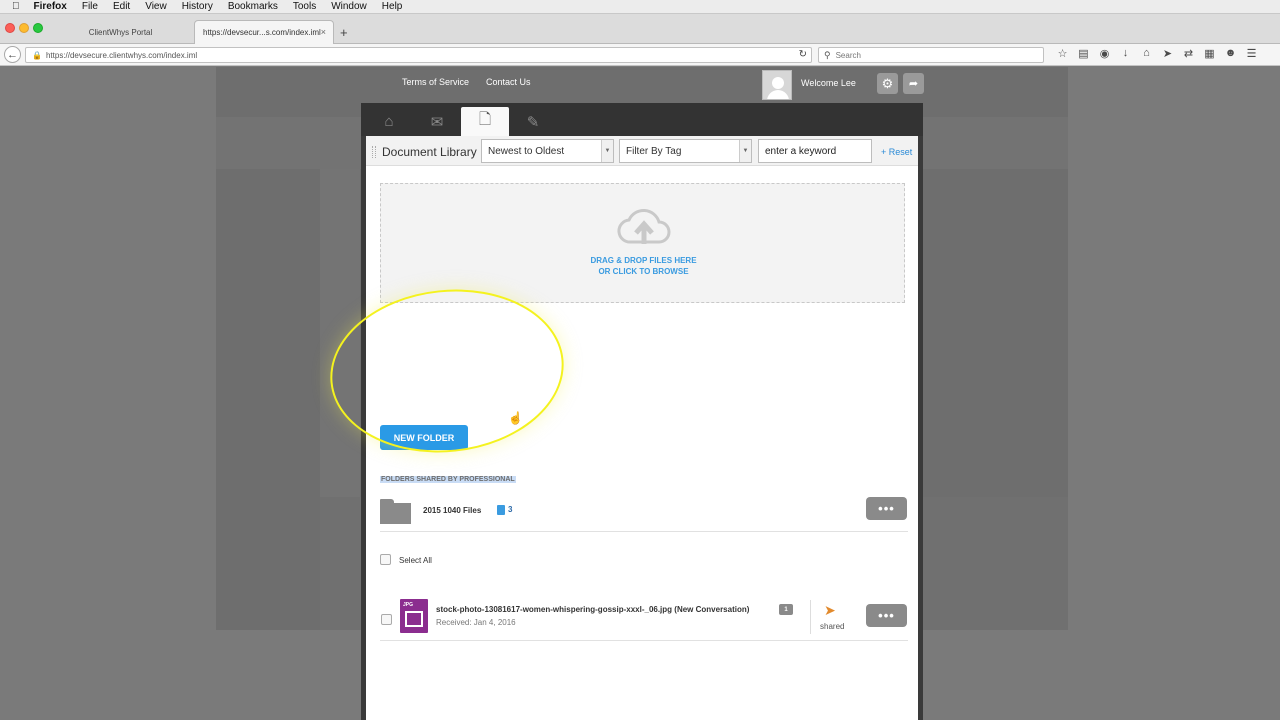 The height and width of the screenshot is (720, 1280). I want to click on folder-name: 2015 1040 Files, so click(452, 510).